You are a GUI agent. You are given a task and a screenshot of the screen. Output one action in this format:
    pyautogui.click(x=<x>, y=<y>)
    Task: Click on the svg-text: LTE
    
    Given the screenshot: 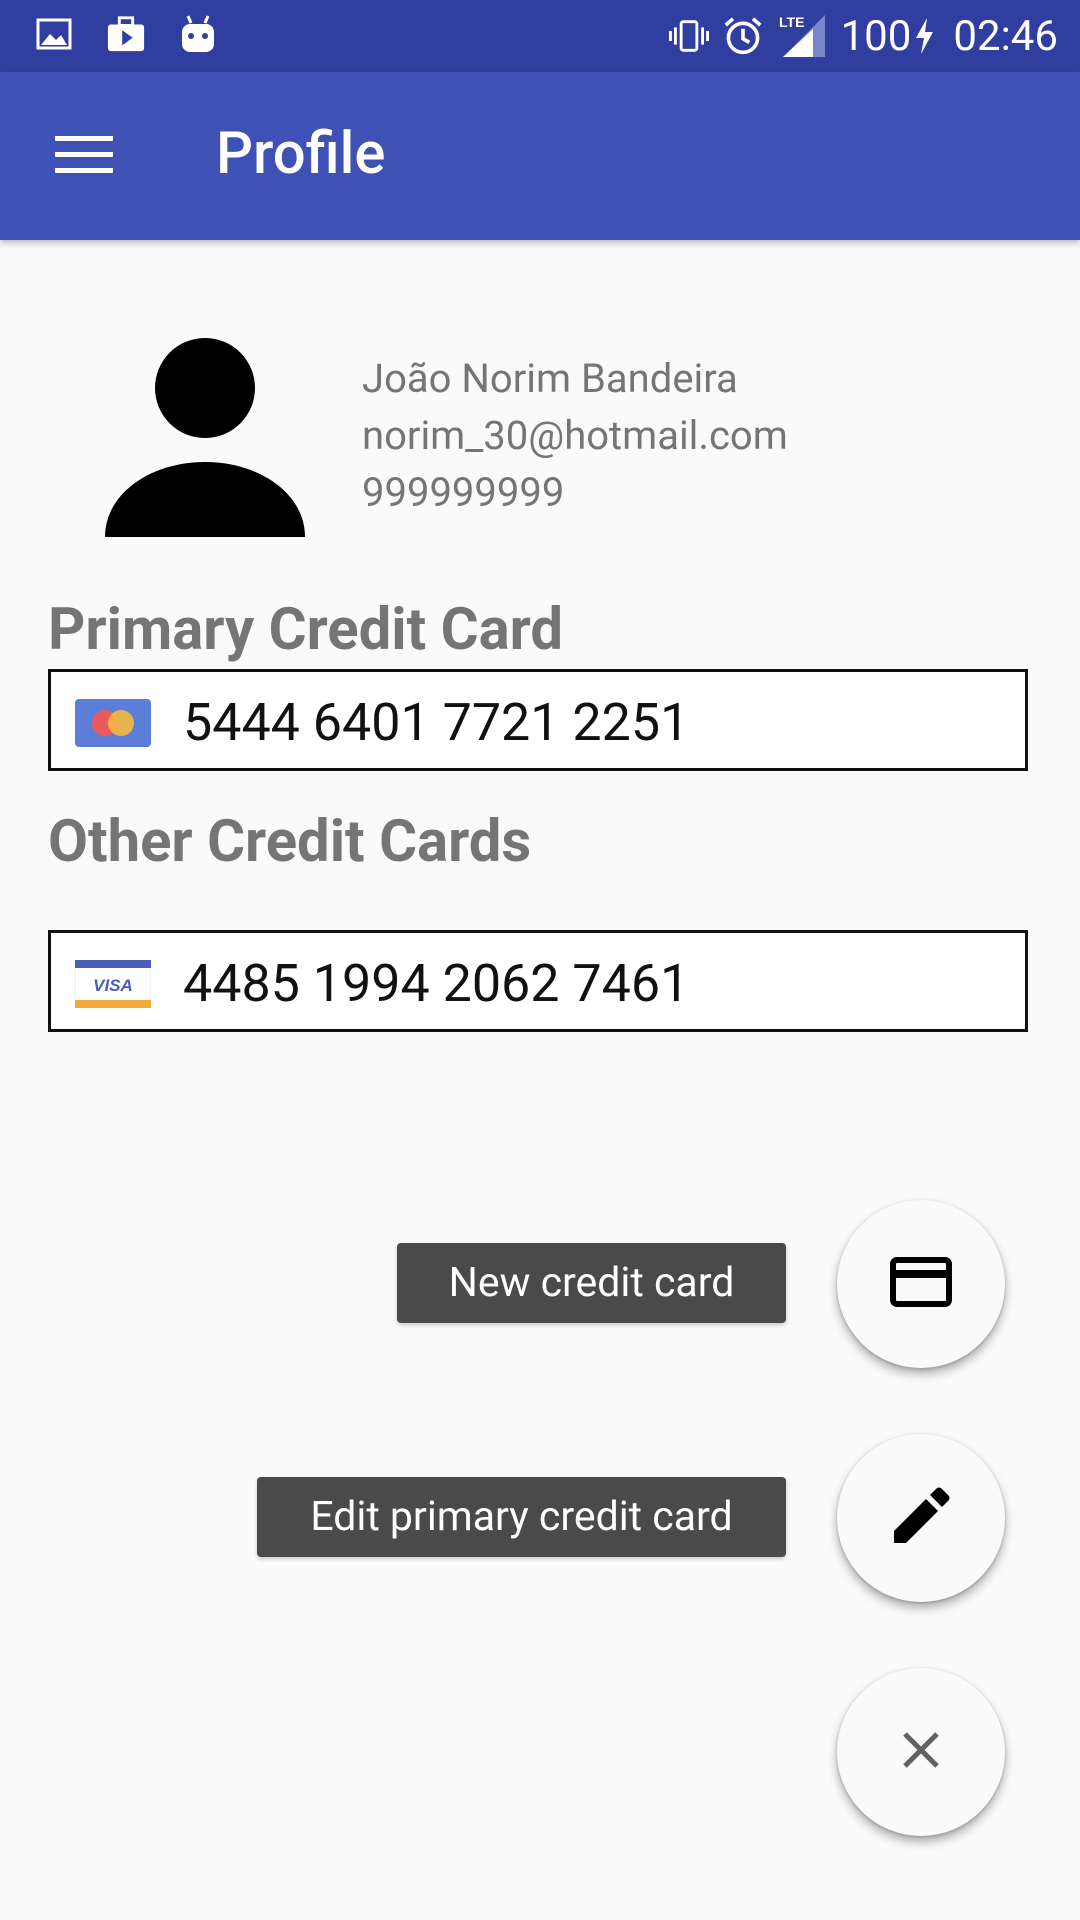 What is the action you would take?
    pyautogui.click(x=791, y=22)
    